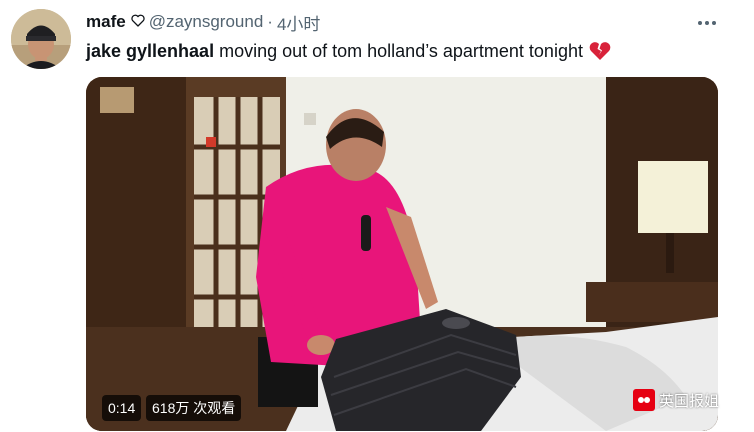 This screenshot has height=432, width=754. What do you see at coordinates (194, 408) in the screenshot?
I see `video-view-count: 618万 次观看` at bounding box center [194, 408].